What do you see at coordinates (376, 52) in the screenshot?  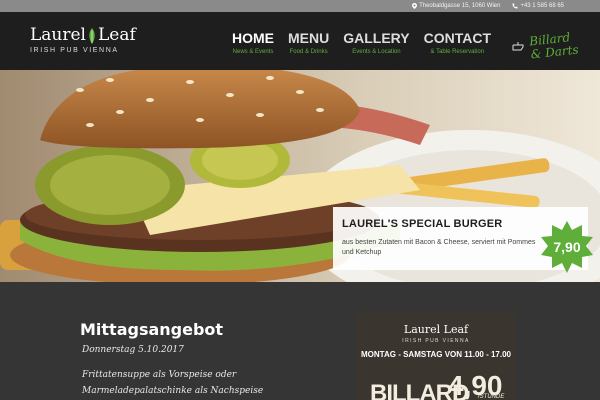 I see `nav-gallery-sub: Events & Location` at bounding box center [376, 52].